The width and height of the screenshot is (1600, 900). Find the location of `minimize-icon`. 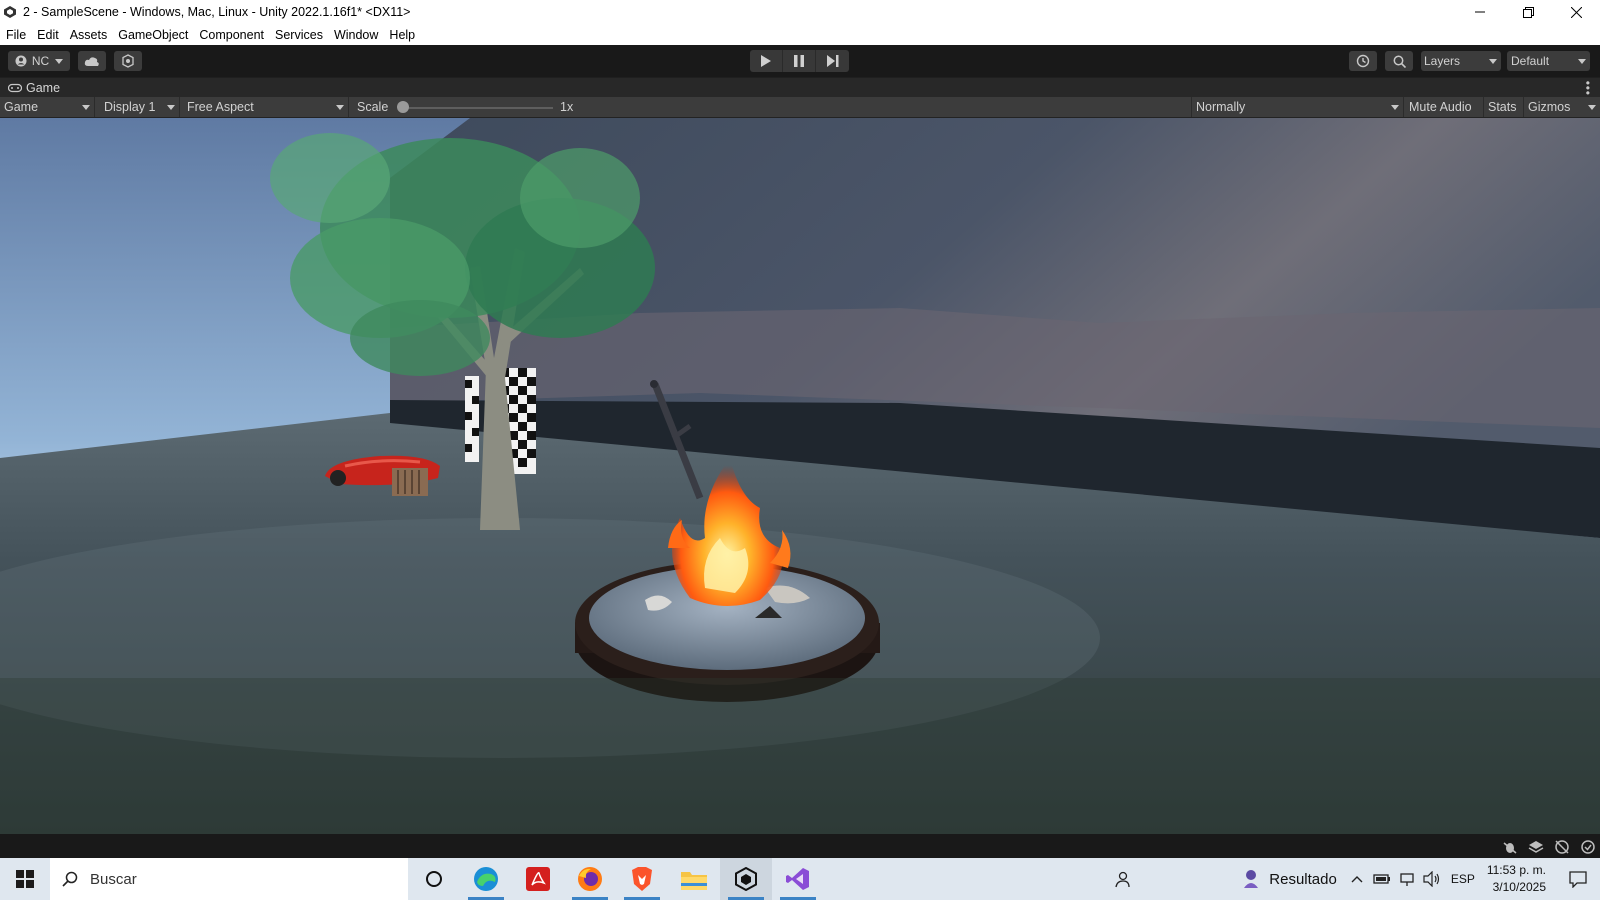

minimize-icon is located at coordinates (1480, 12).